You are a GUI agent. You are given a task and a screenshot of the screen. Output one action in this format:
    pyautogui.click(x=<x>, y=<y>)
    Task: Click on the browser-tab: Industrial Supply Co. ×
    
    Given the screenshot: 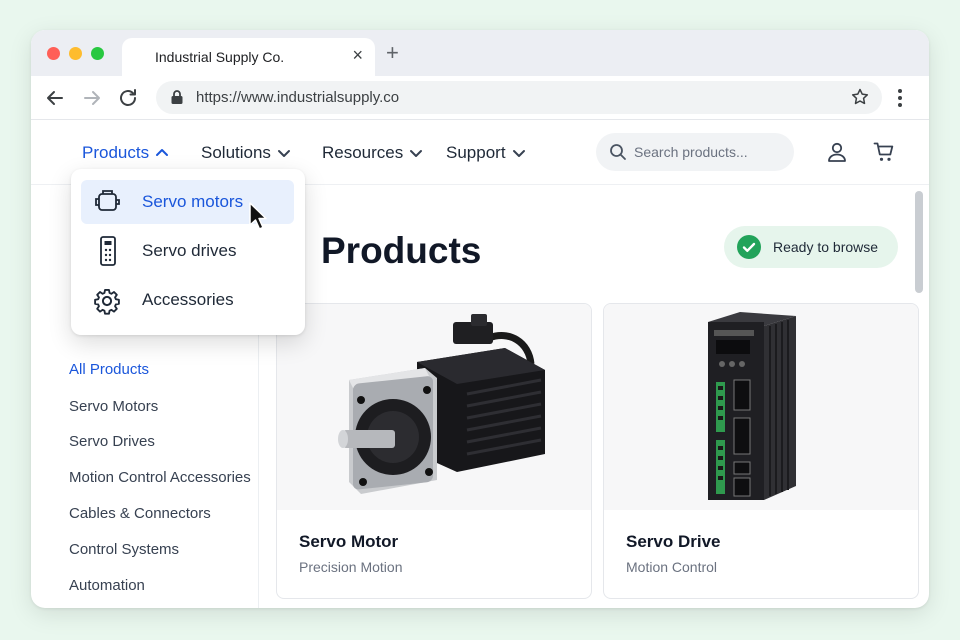 What is the action you would take?
    pyautogui.click(x=248, y=57)
    